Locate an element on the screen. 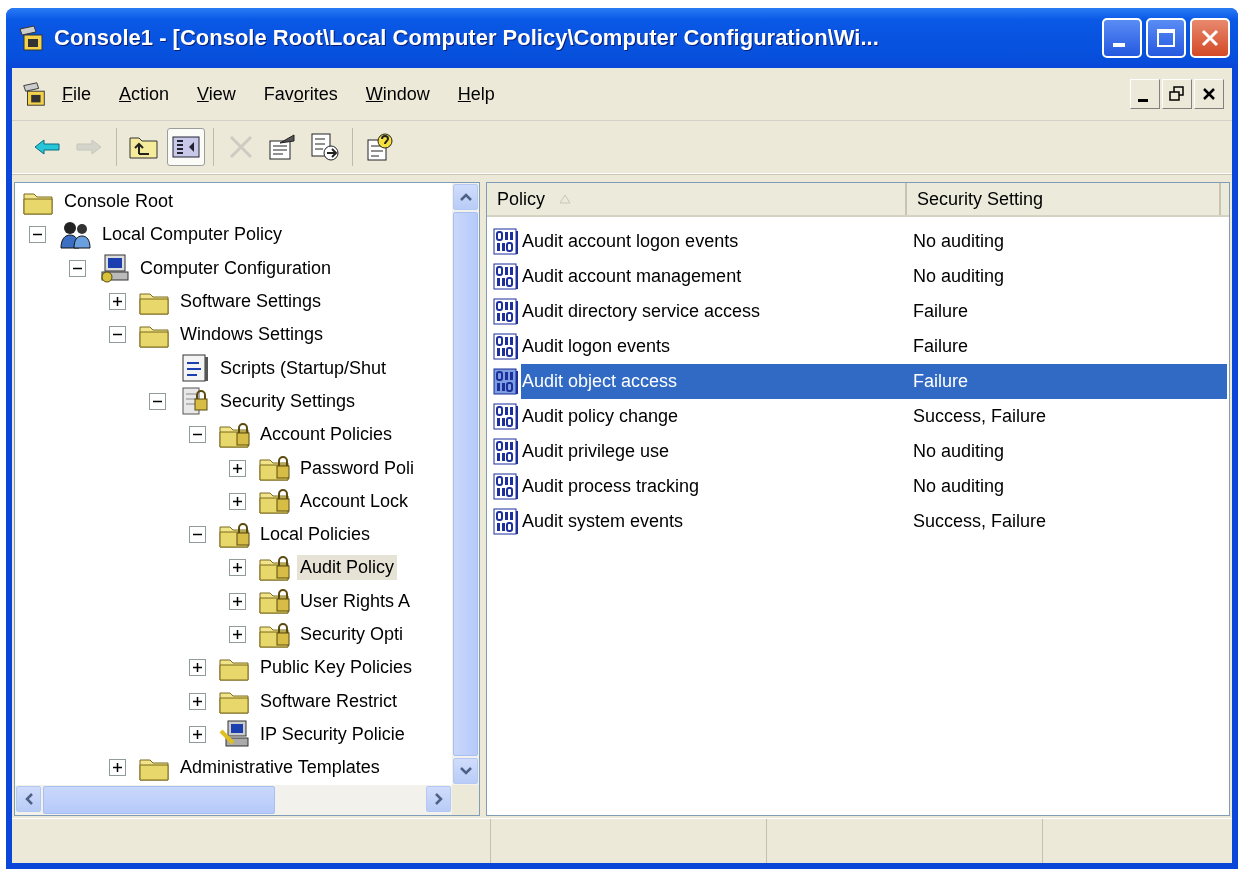 Image resolution: width=1242 pixels, height=869 pixels. forward-arrow-icon is located at coordinates (89, 147).